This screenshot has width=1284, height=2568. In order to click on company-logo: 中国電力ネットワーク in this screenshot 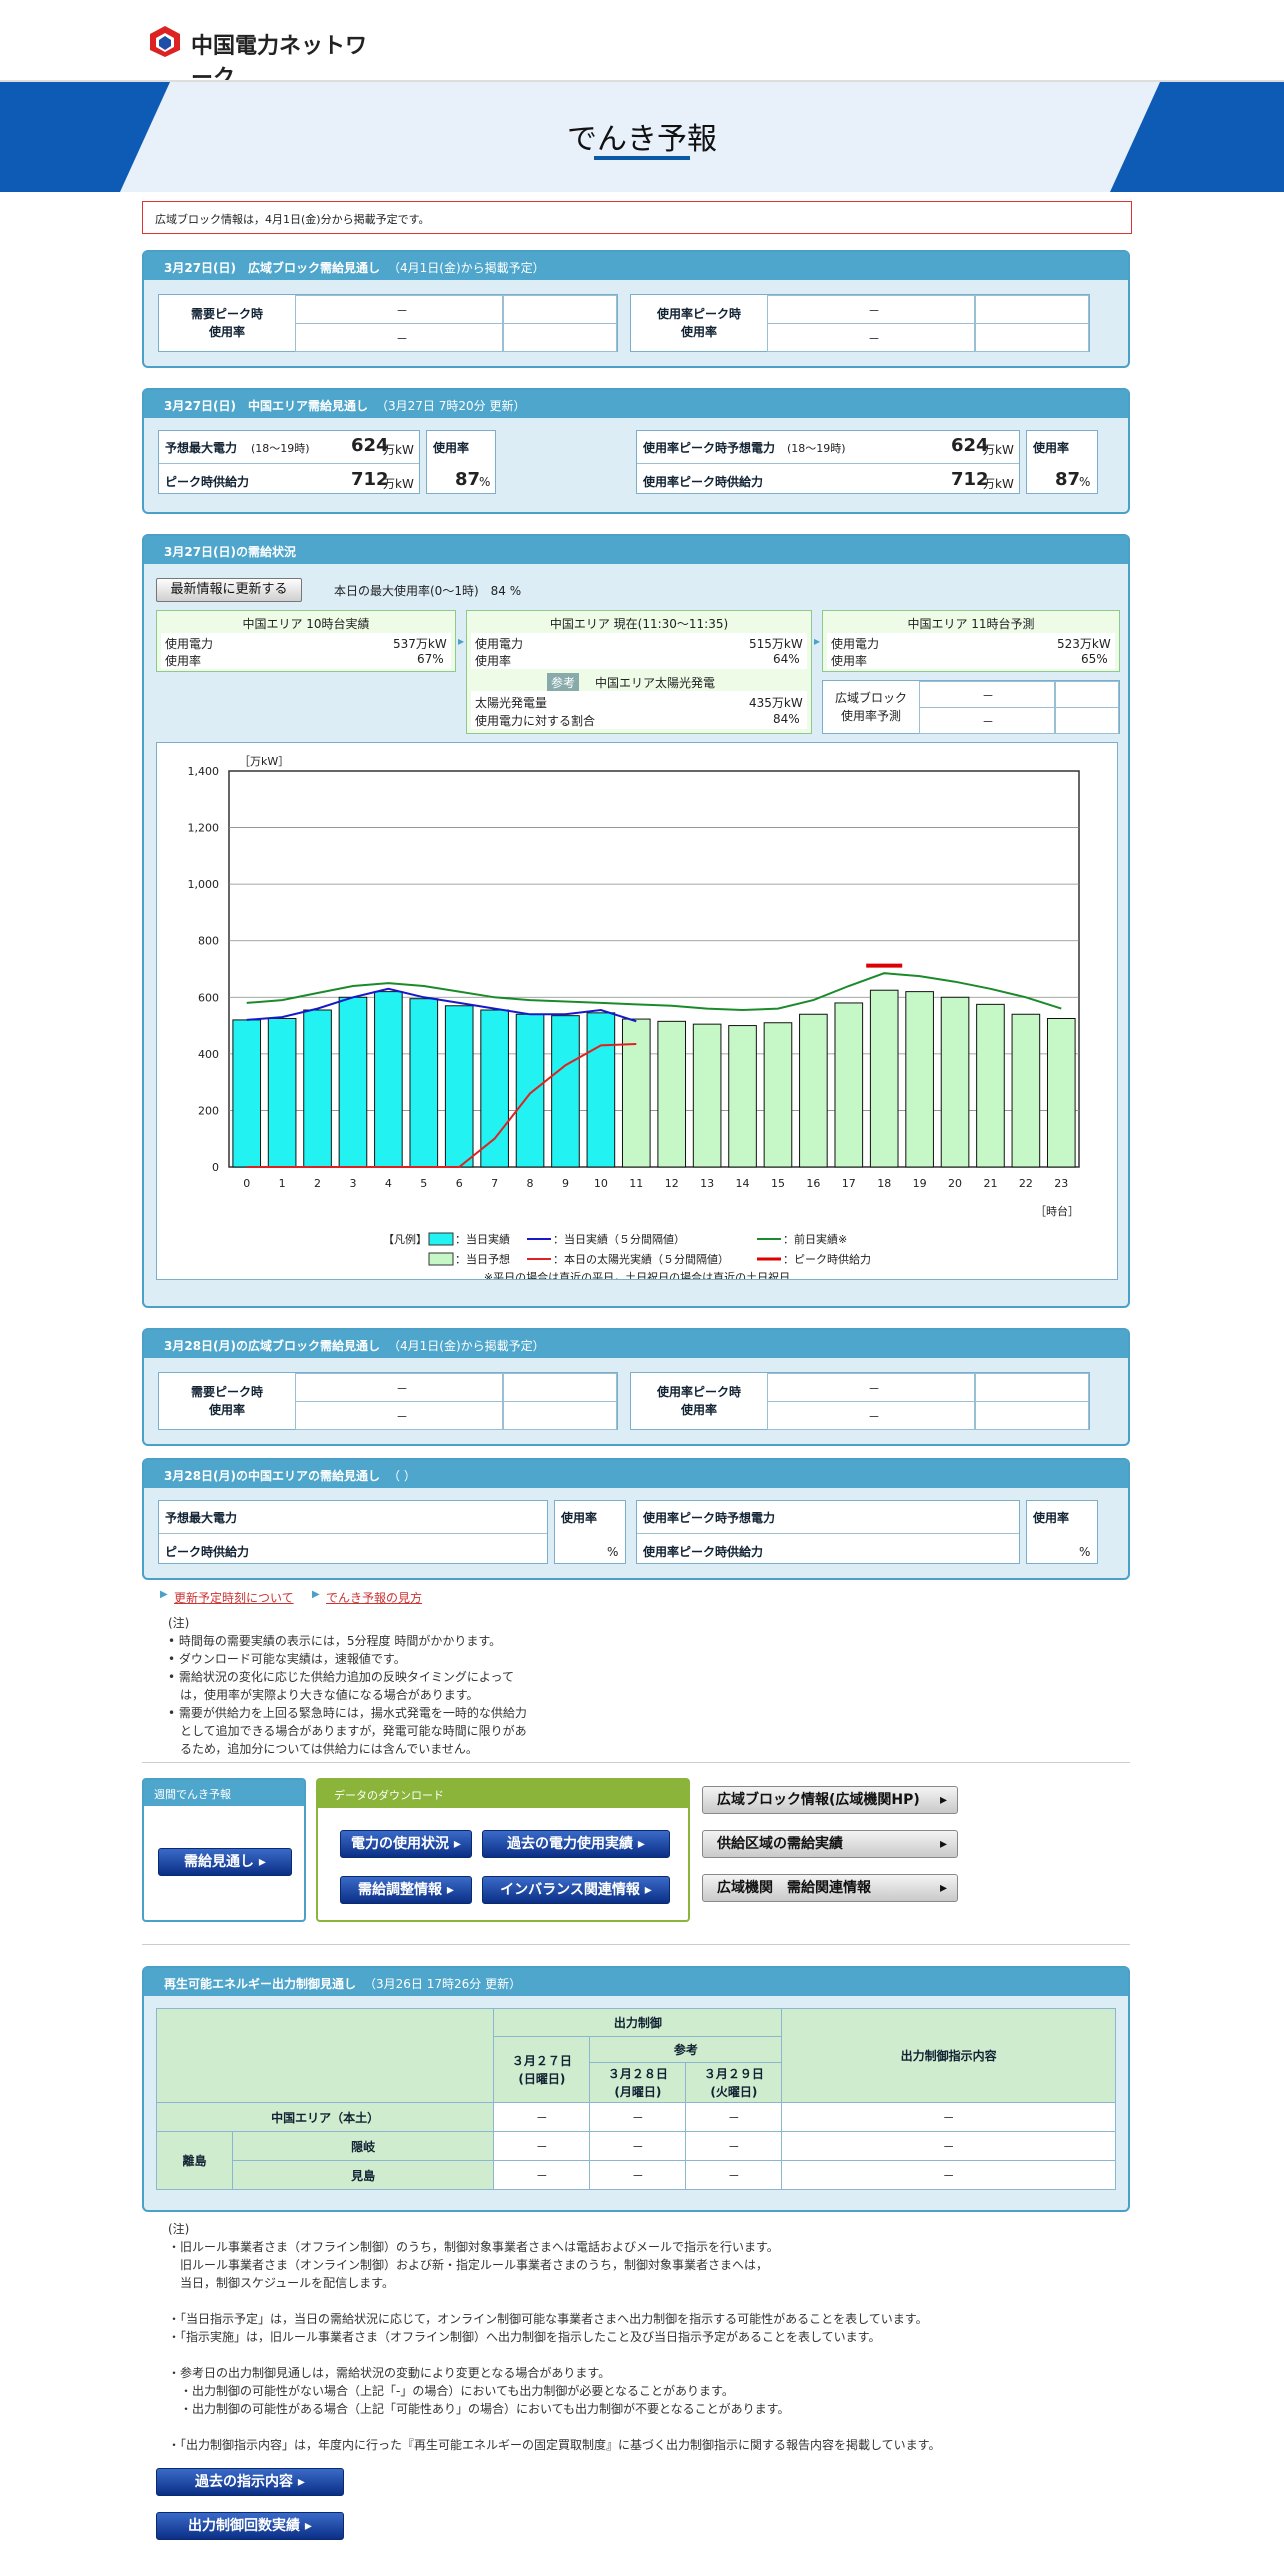, I will do `click(267, 57)`.